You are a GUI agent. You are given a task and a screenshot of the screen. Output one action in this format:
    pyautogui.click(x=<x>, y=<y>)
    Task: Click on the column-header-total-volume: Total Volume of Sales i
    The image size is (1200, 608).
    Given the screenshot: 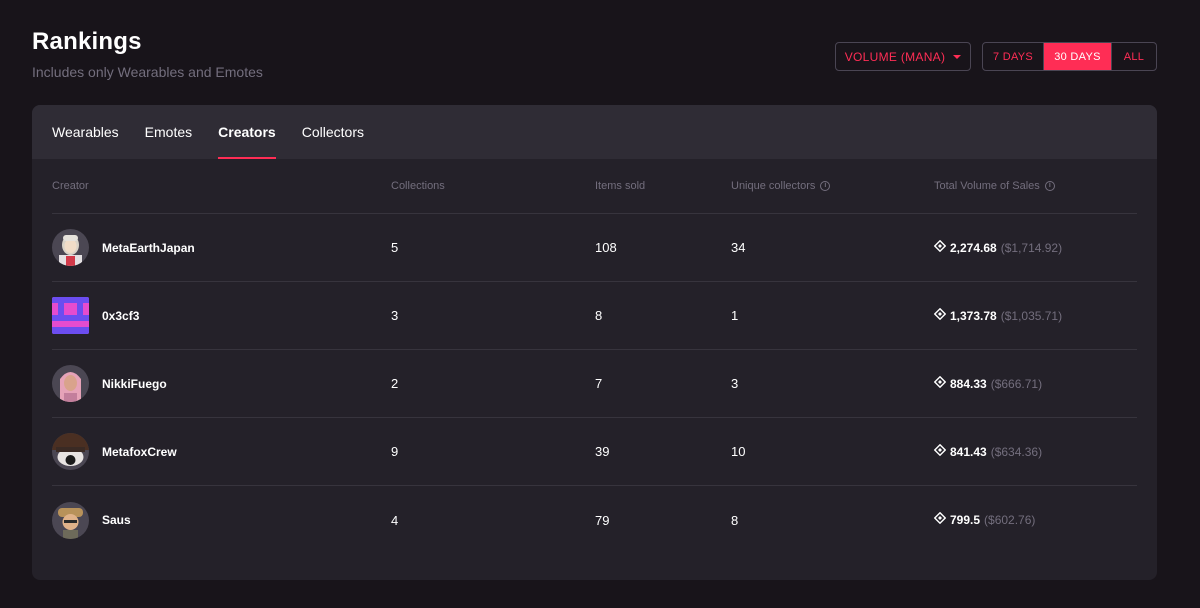 What is the action you would take?
    pyautogui.click(x=1035, y=186)
    